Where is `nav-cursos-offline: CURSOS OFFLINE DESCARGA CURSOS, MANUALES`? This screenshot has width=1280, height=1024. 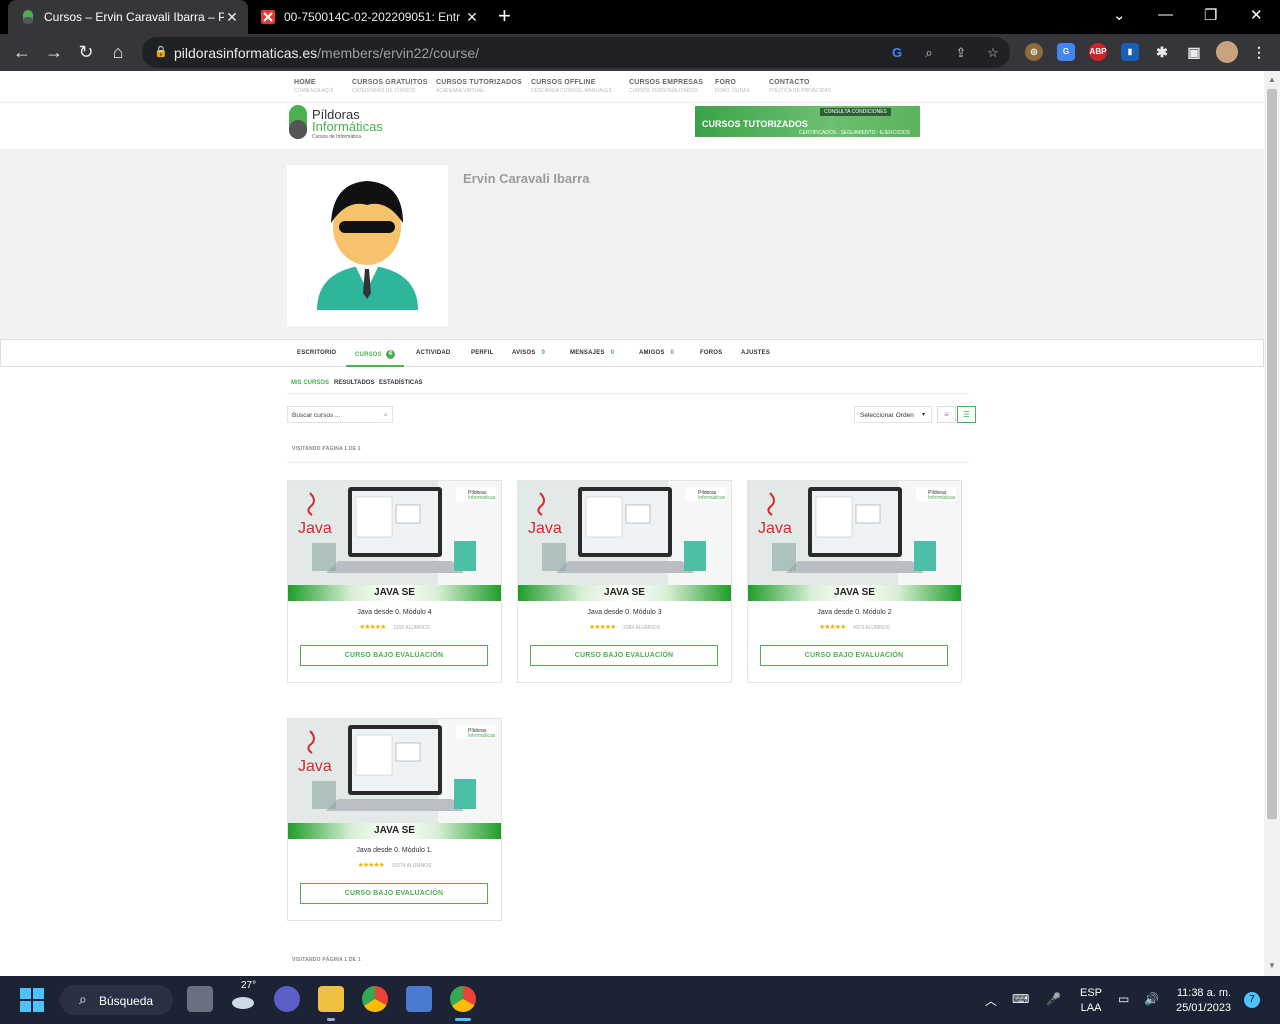
nav-cursos-offline: CURSOS OFFLINE DESCARGA CURSOS, MANUALES is located at coordinates (571, 86).